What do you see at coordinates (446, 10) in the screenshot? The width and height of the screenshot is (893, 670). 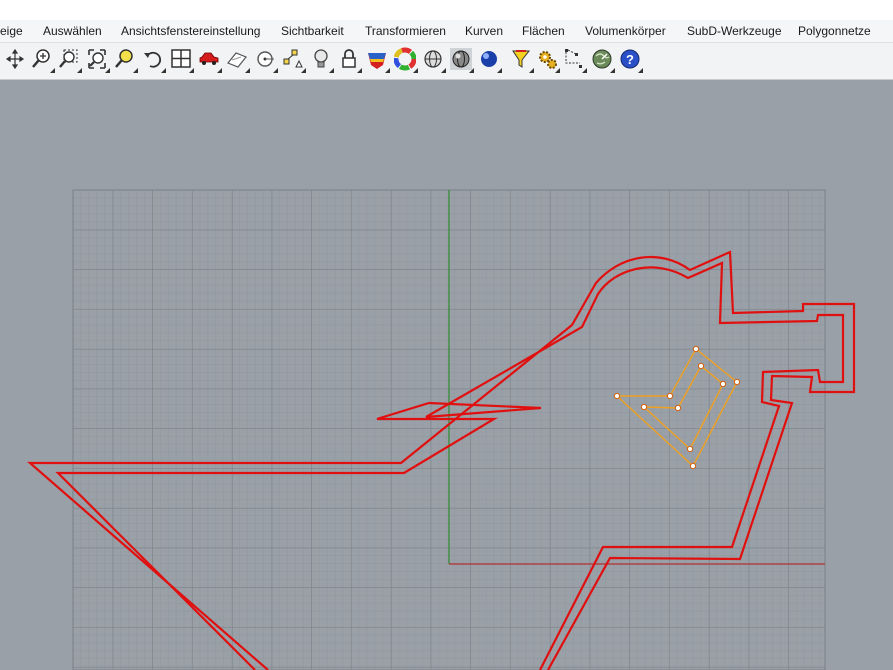 I see `title-strip` at bounding box center [446, 10].